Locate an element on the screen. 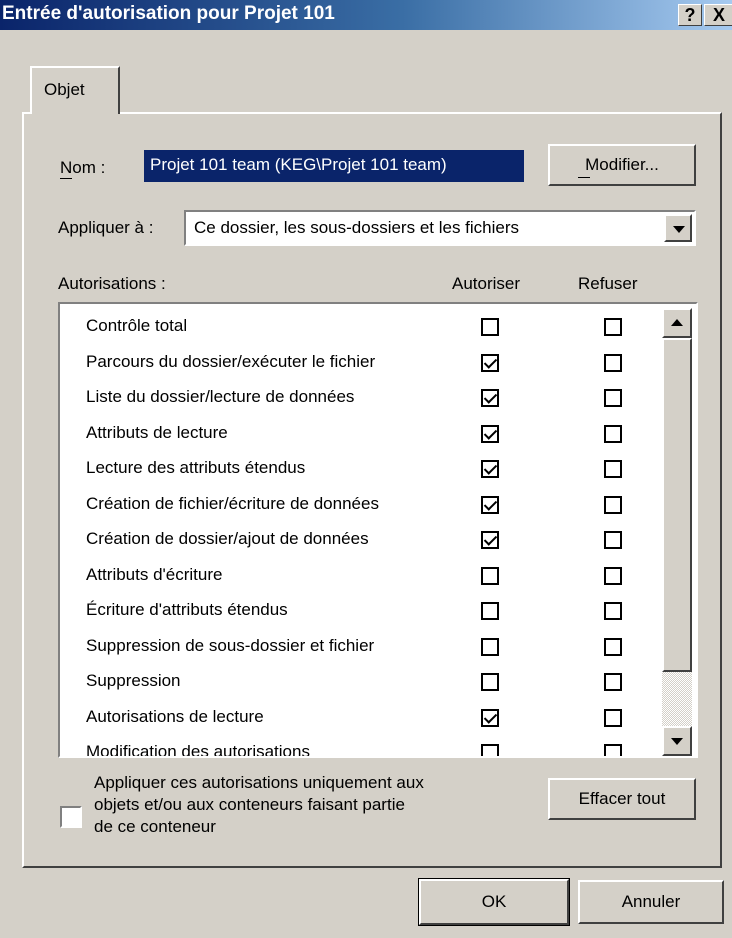 The height and width of the screenshot is (938, 732). ok-button: OK is located at coordinates (494, 902).